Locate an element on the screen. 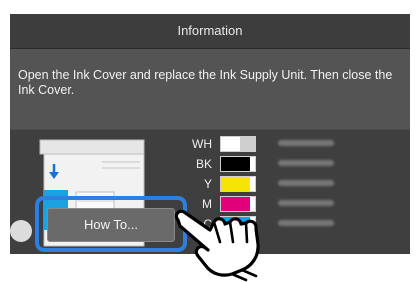 The height and width of the screenshot is (282, 420). ink-label: WH is located at coordinates (202, 144).